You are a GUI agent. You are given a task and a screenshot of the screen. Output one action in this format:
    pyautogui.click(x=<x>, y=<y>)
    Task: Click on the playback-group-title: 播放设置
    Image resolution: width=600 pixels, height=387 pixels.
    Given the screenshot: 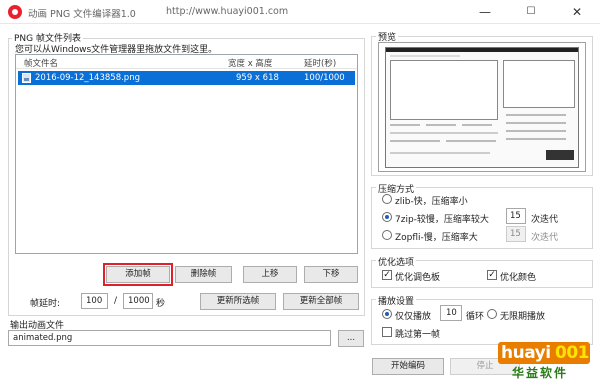 What is the action you would take?
    pyautogui.click(x=396, y=300)
    